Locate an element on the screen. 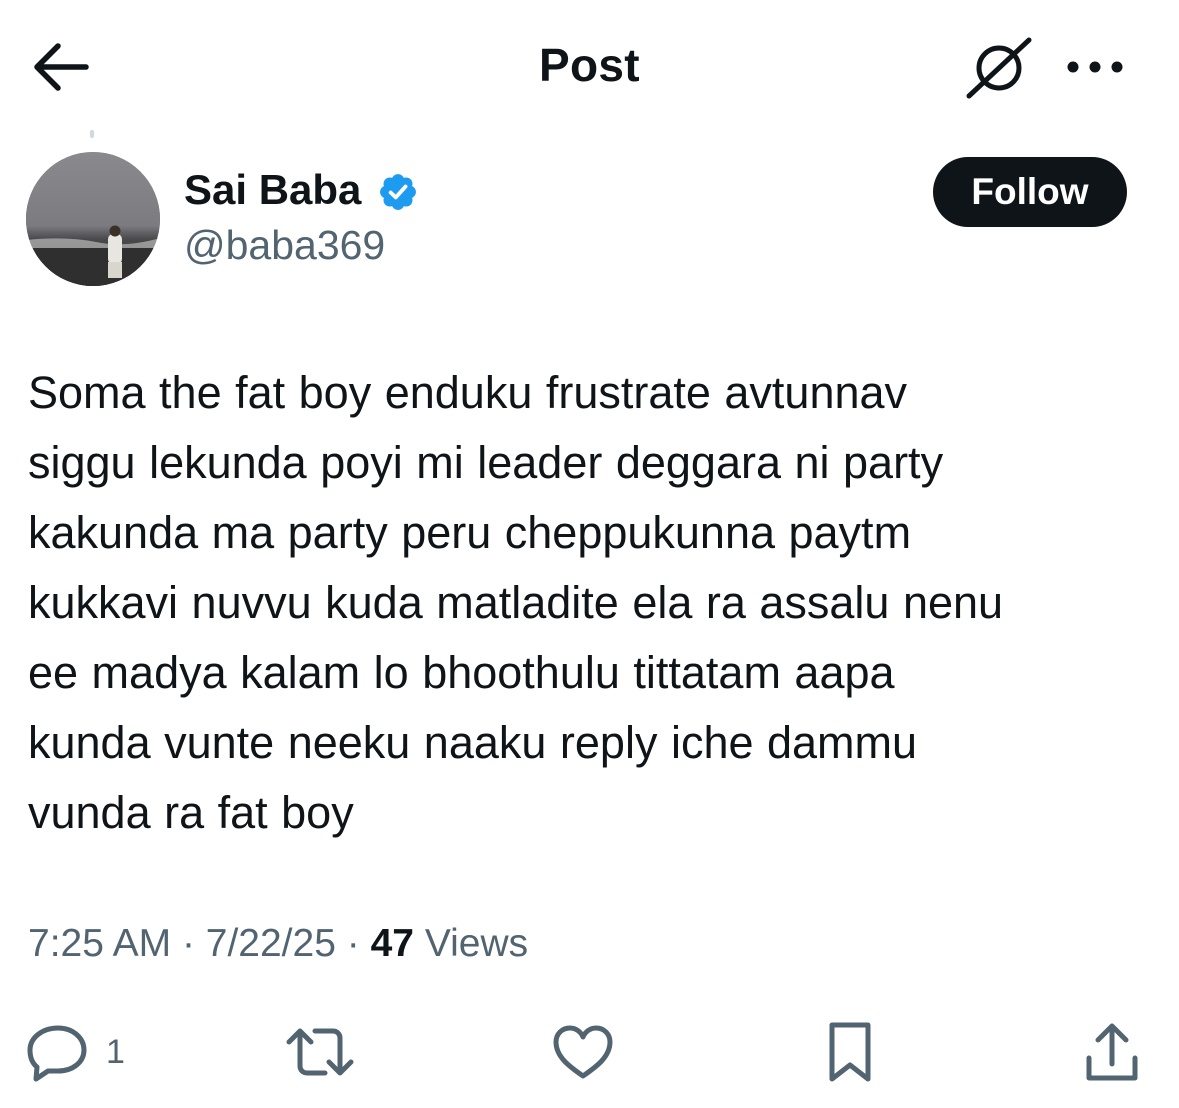 This screenshot has height=1108, width=1179. verified-check-icon is located at coordinates (398, 192).